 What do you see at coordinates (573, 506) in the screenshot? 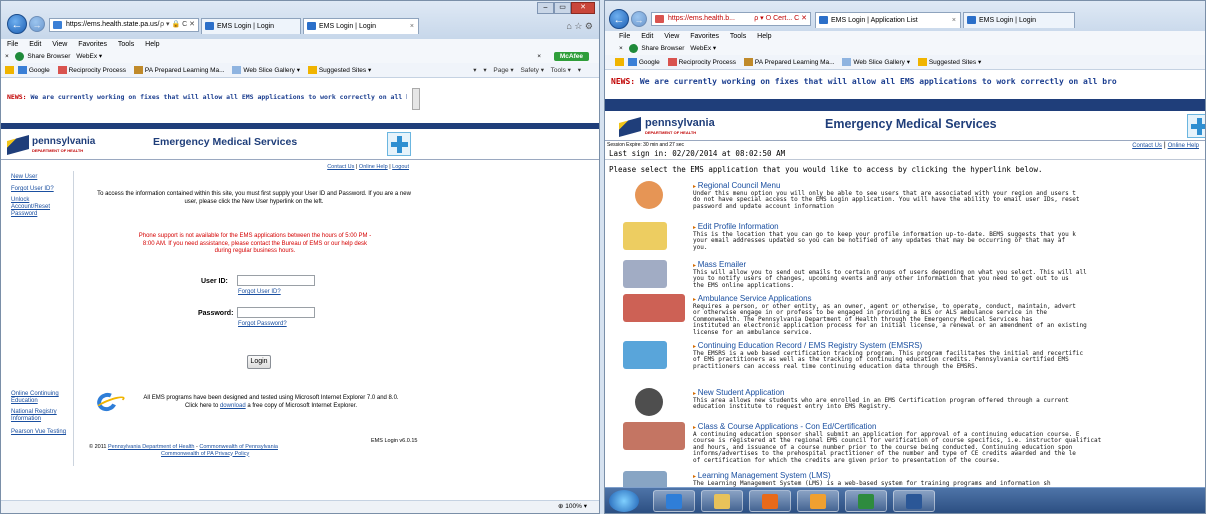
I see `zoom-level: 100%` at bounding box center [573, 506].